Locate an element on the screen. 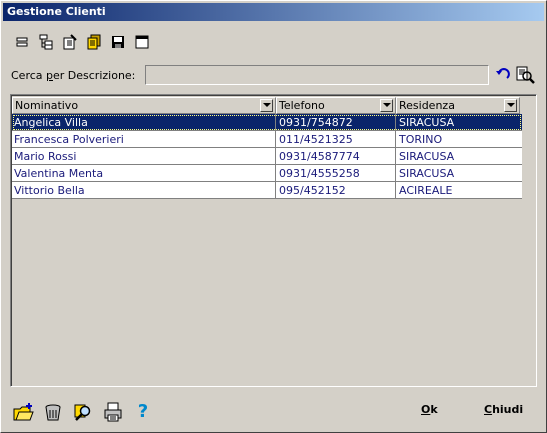  cell-telefono: 011/4521325 is located at coordinates (316, 139).